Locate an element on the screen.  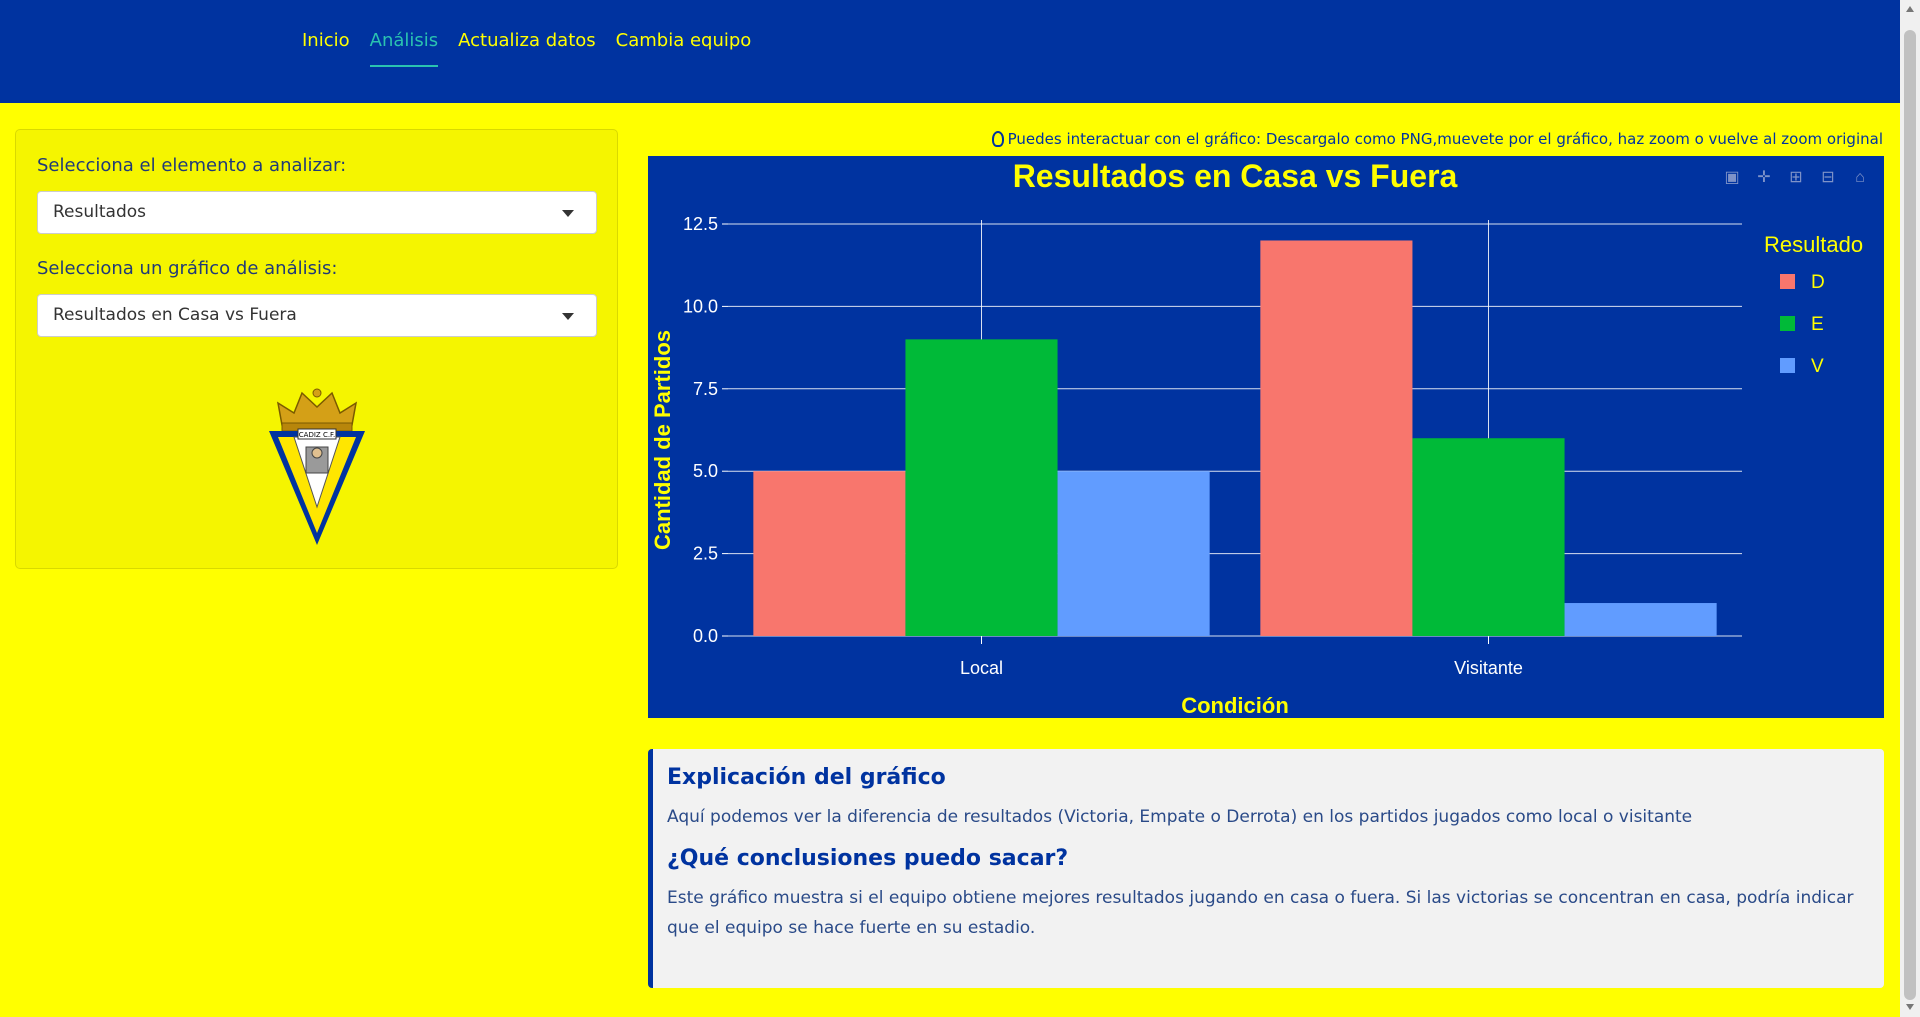
bar-D-Visitante is located at coordinates (1336, 438).